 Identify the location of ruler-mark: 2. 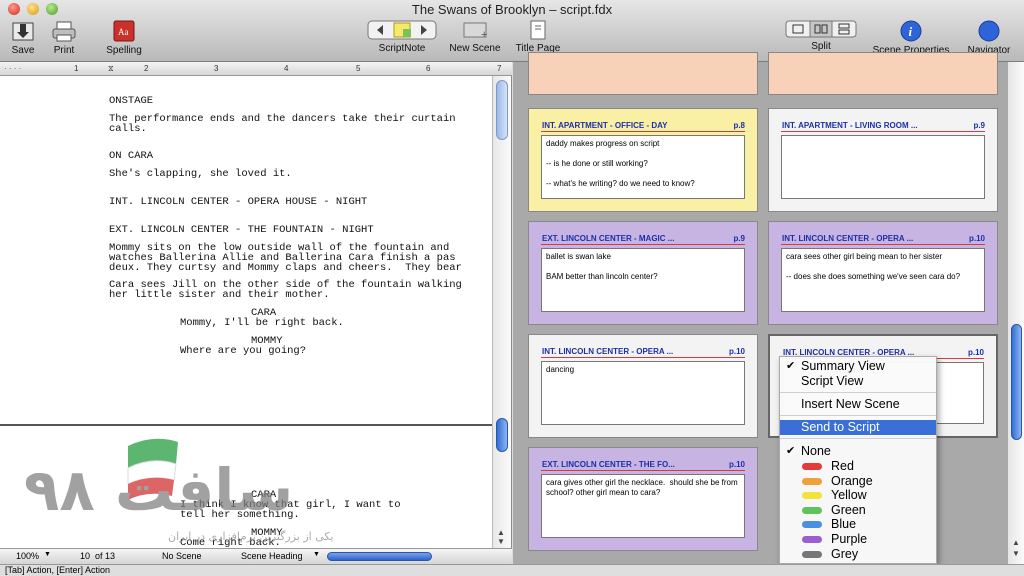
(146, 68).